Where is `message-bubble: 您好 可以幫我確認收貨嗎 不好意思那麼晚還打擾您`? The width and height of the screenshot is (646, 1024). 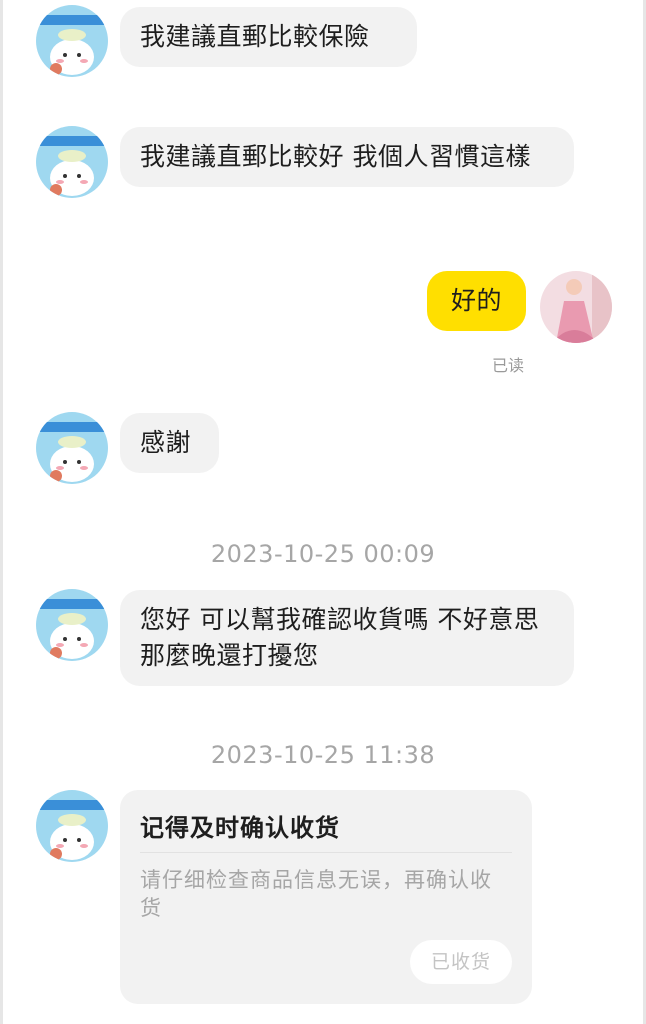 message-bubble: 您好 可以幫我確認收貨嗎 不好意思那麼晚還打擾您 is located at coordinates (347, 638).